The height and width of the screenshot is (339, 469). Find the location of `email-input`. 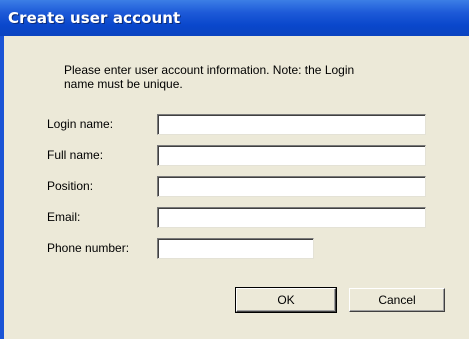

email-input is located at coordinates (291, 217).